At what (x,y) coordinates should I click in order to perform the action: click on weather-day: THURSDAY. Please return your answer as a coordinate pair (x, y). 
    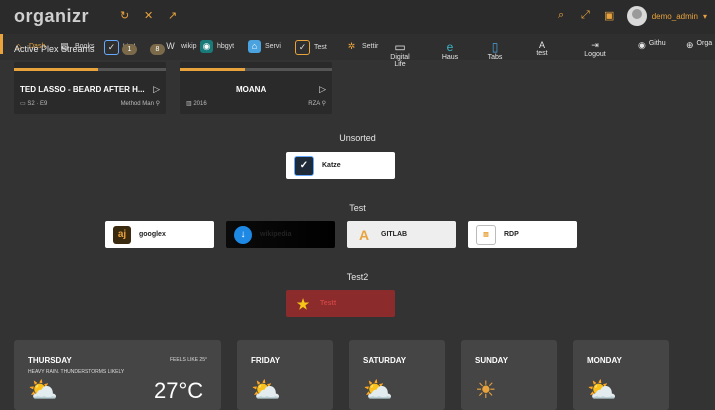
    Looking at the image, I should click on (50, 360).